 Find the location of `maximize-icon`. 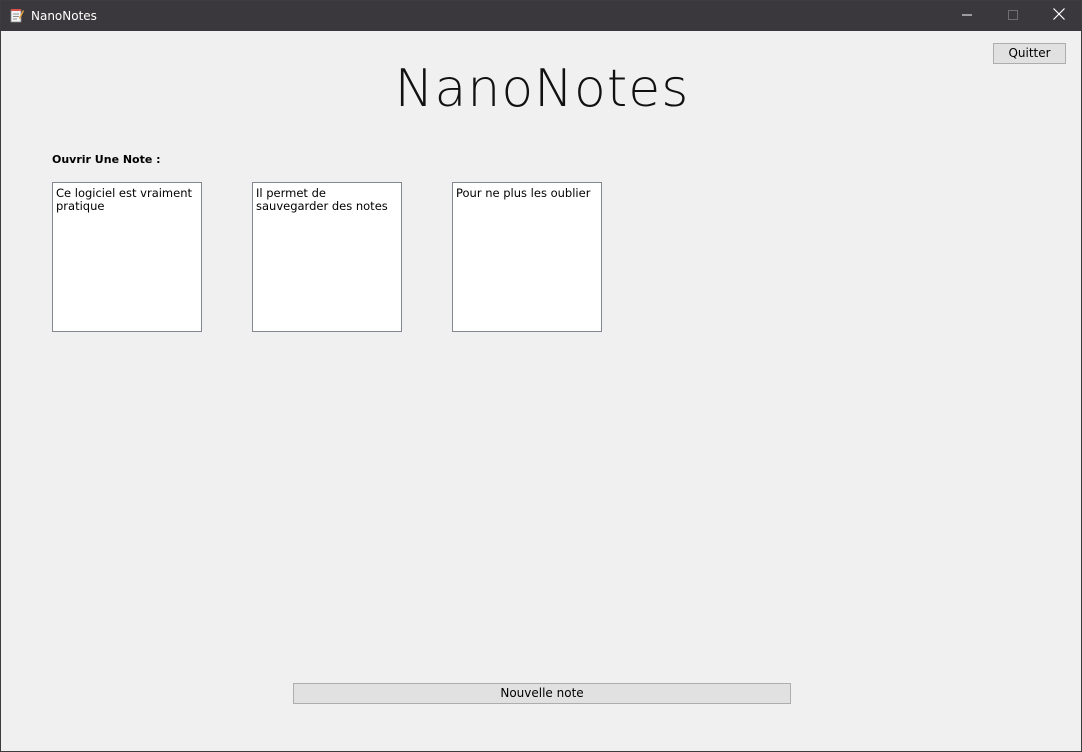

maximize-icon is located at coordinates (1013, 16).